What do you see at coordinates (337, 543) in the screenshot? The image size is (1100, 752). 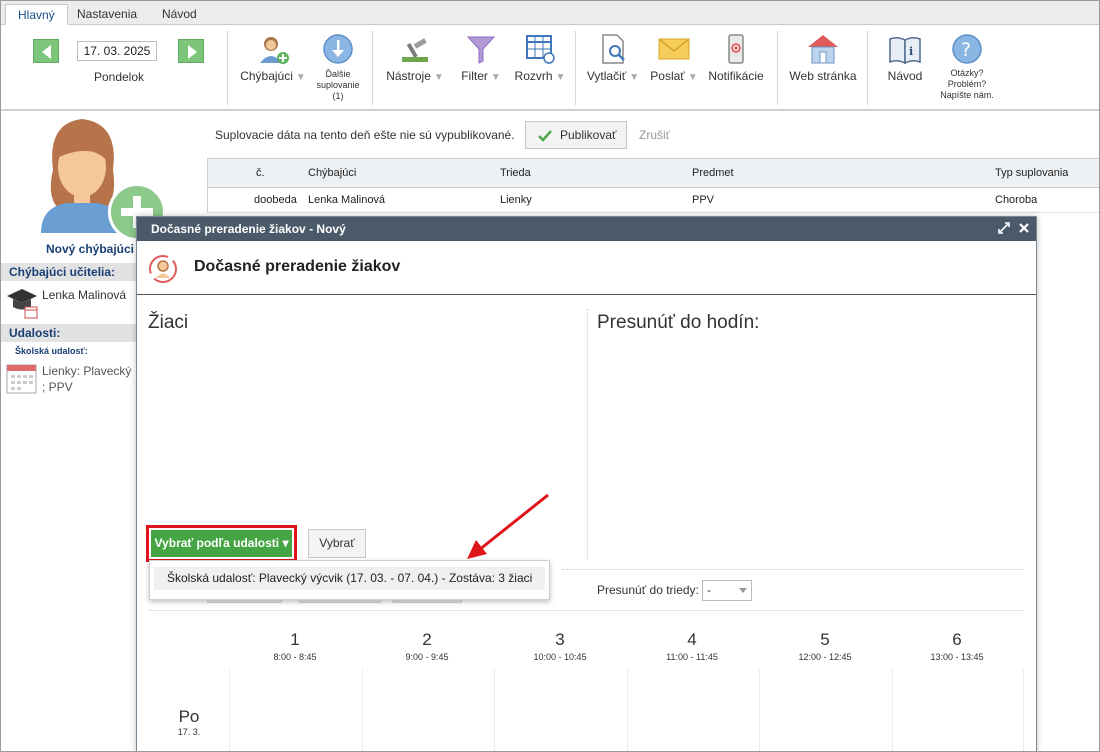 I see `select-button: Vybrať` at bounding box center [337, 543].